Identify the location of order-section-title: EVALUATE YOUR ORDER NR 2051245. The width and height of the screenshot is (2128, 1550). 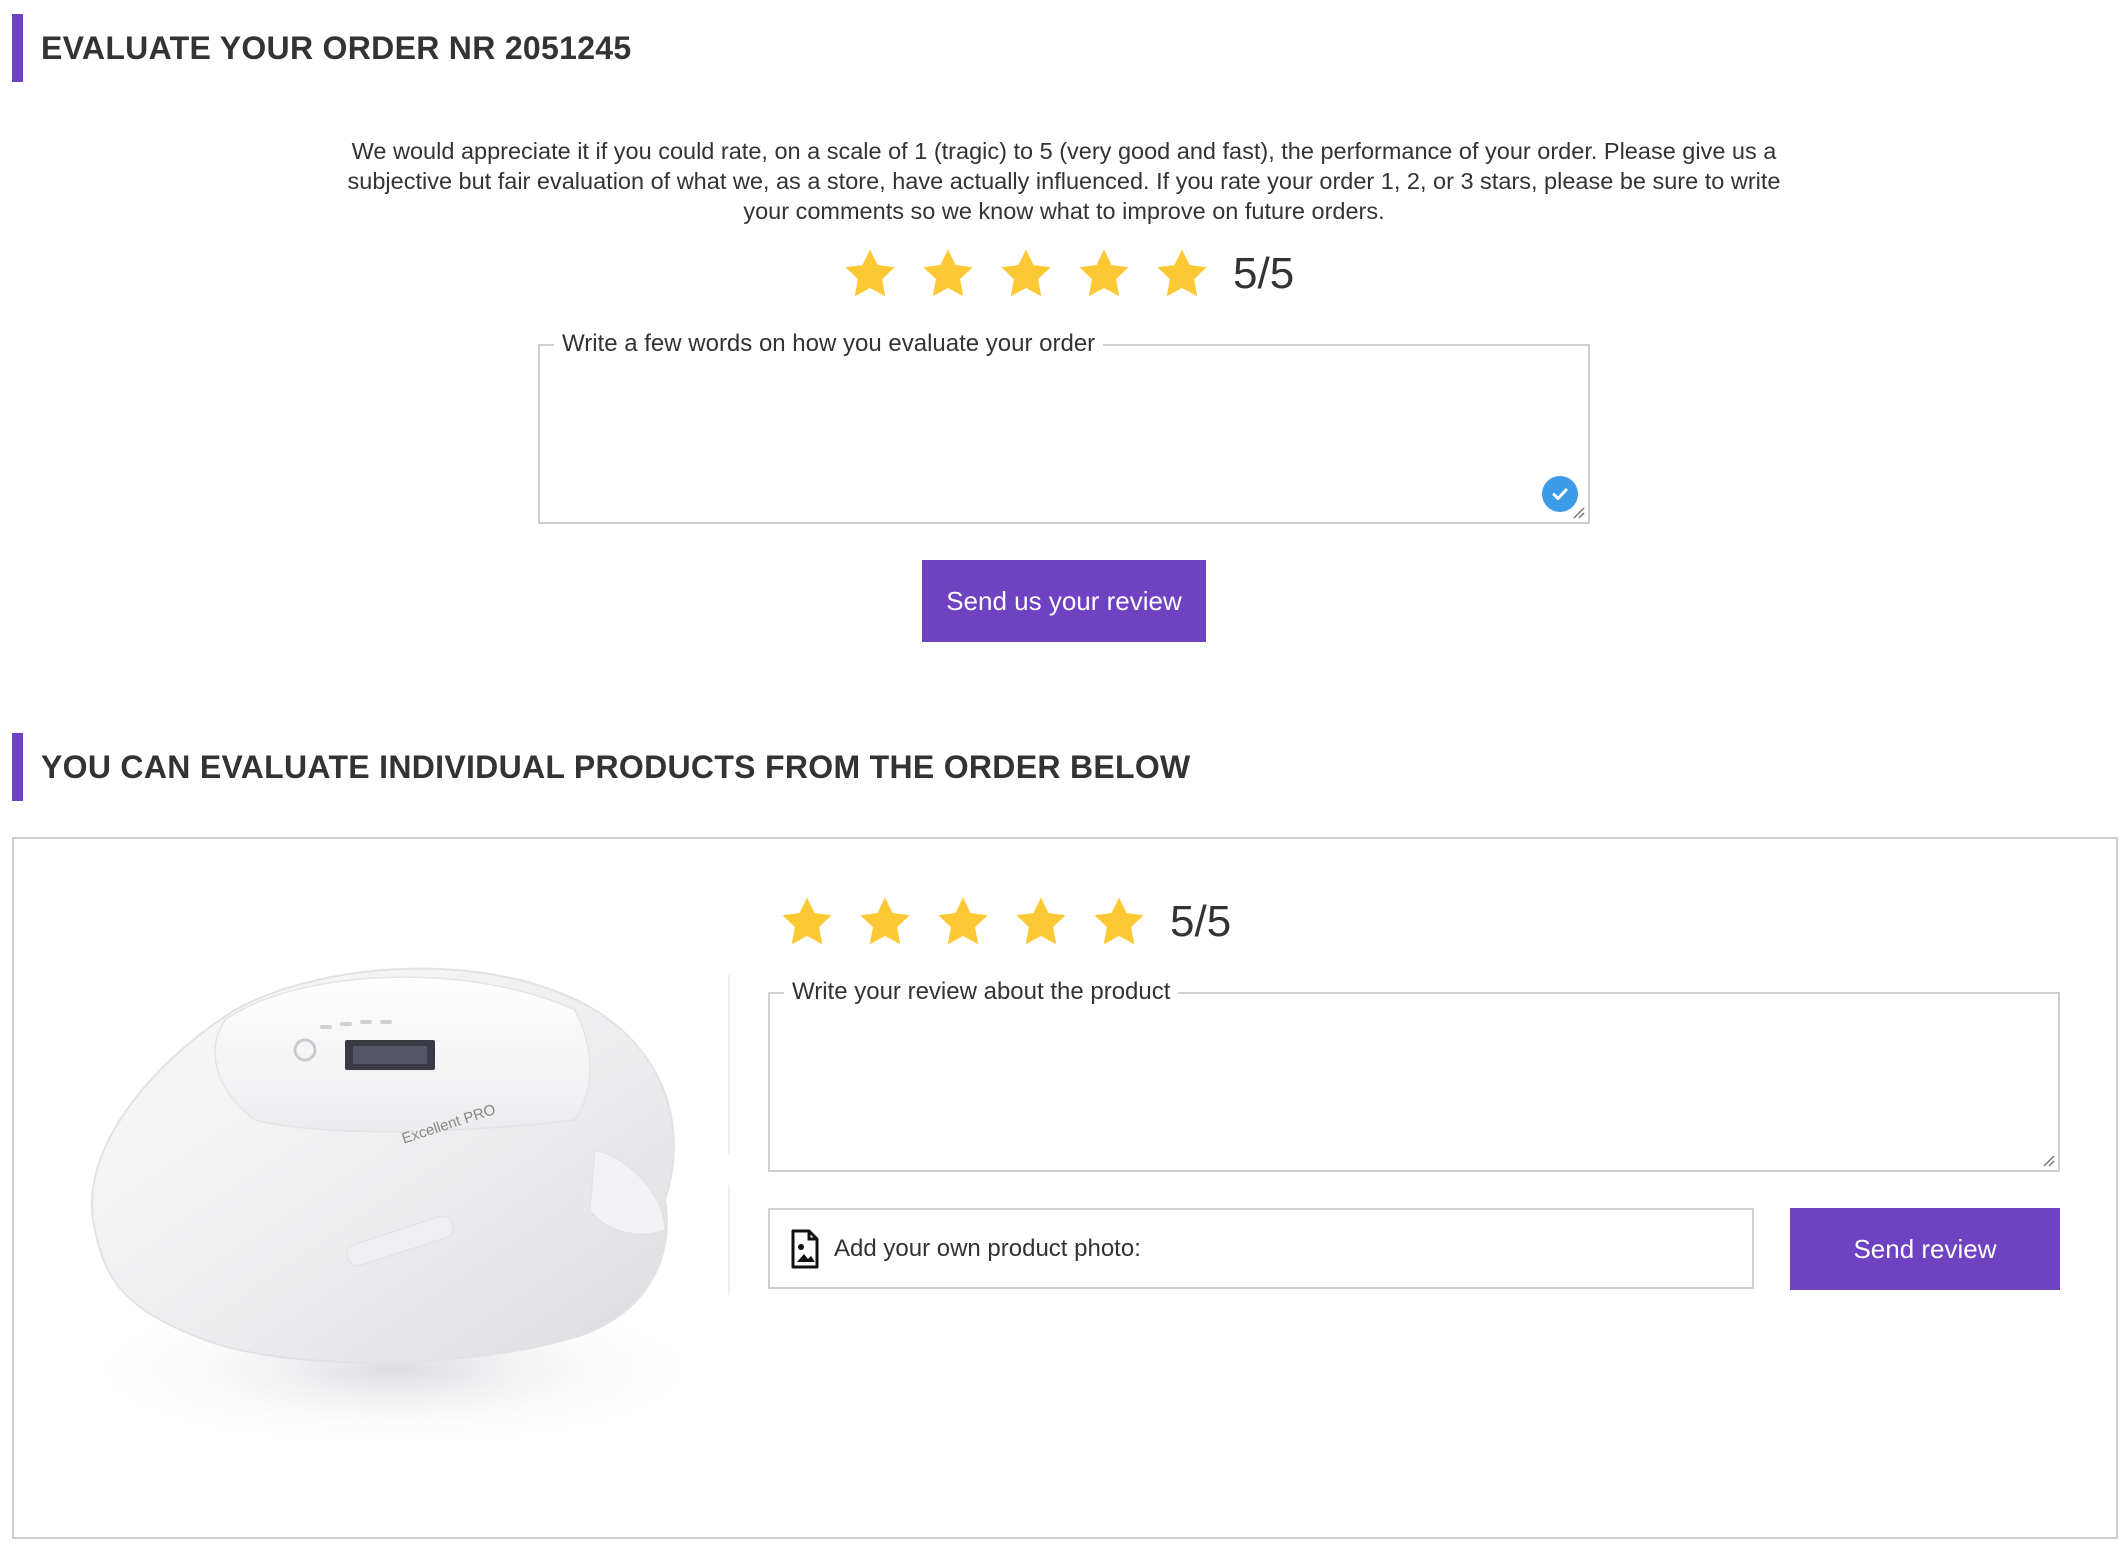
(336, 47).